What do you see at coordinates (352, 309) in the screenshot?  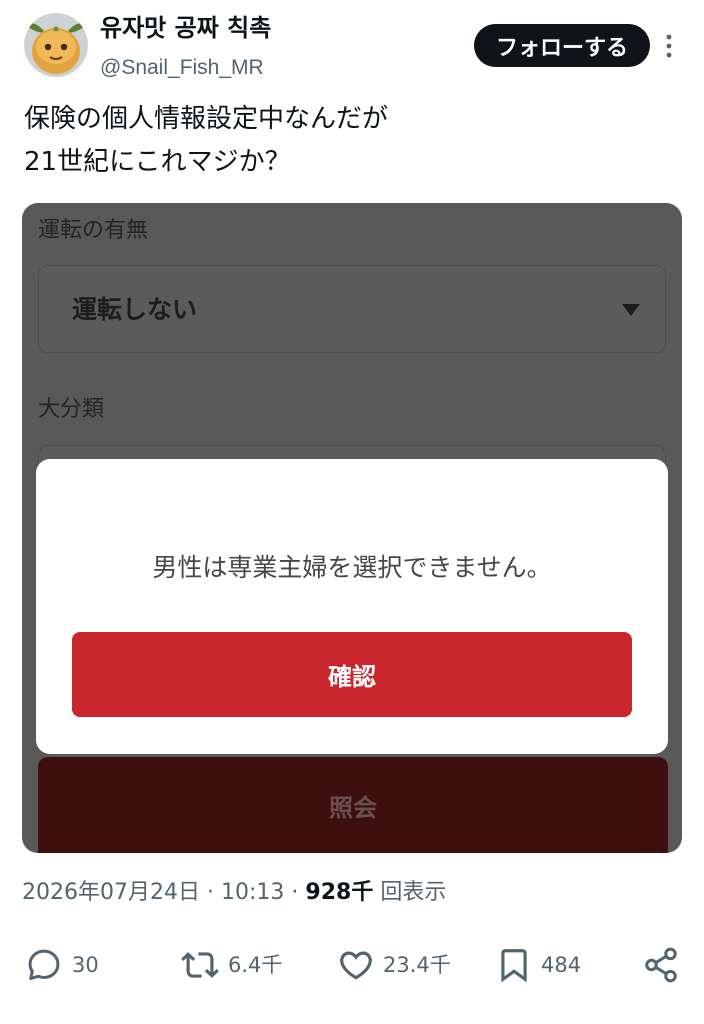 I see `driving-select: 運転しない` at bounding box center [352, 309].